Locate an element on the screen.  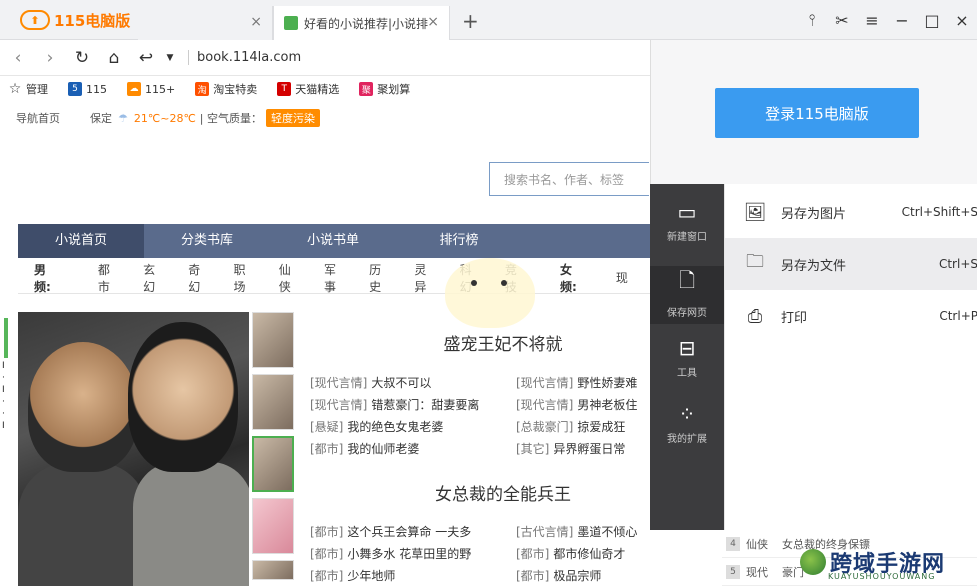
list-item: [其它] 异界孵蛋日常 is located at coordinates (583, 449).